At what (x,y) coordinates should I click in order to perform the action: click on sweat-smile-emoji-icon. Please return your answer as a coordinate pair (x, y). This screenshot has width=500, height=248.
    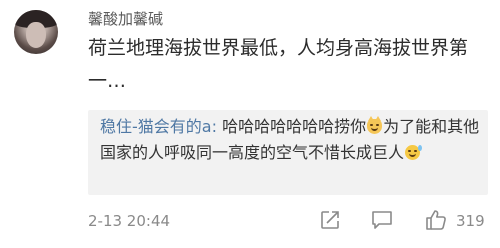
    Looking at the image, I should click on (414, 152).